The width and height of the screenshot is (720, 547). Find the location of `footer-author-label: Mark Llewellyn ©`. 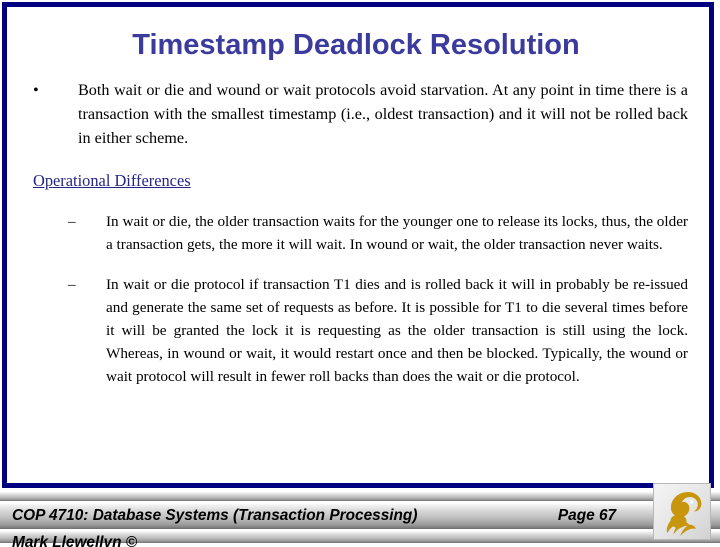

footer-author-label: Mark Llewellyn © is located at coordinates (75, 540).